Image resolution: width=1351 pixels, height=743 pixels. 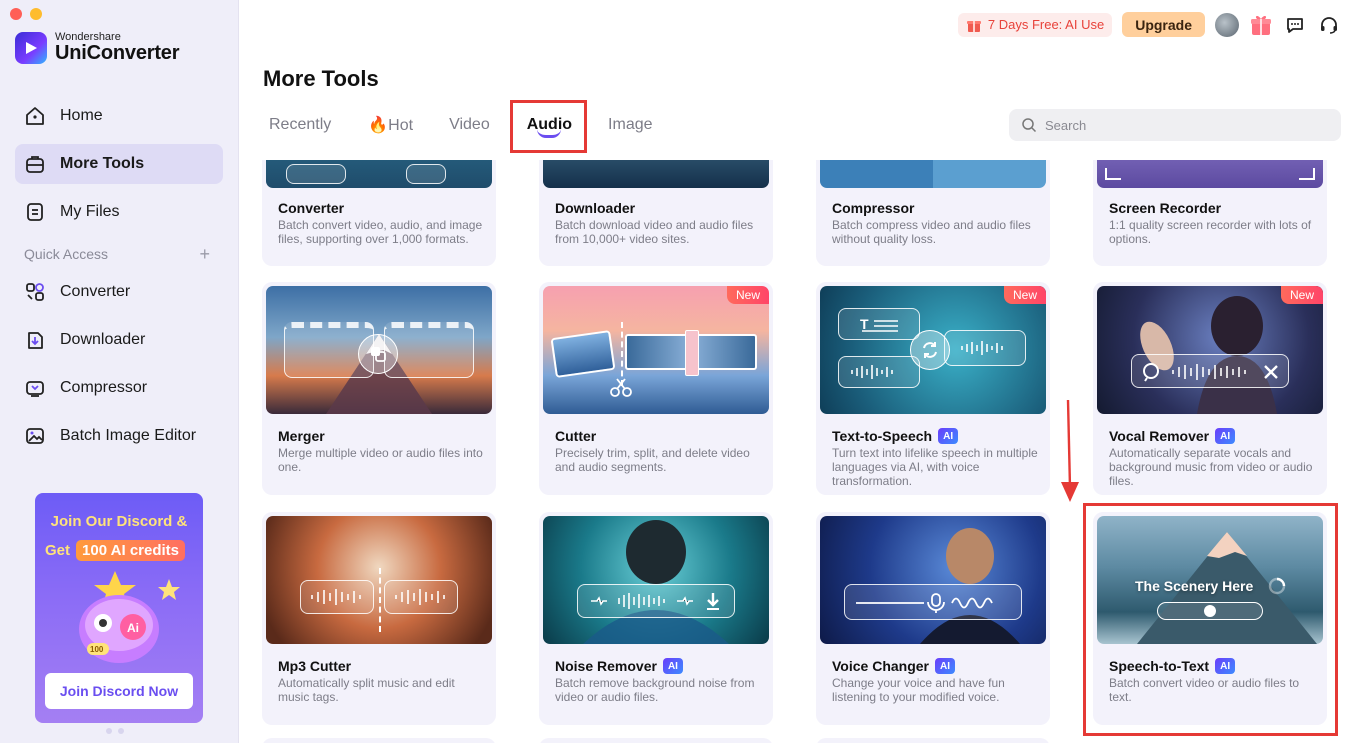 I want to click on brand-product: UniConverter, so click(x=117, y=53).